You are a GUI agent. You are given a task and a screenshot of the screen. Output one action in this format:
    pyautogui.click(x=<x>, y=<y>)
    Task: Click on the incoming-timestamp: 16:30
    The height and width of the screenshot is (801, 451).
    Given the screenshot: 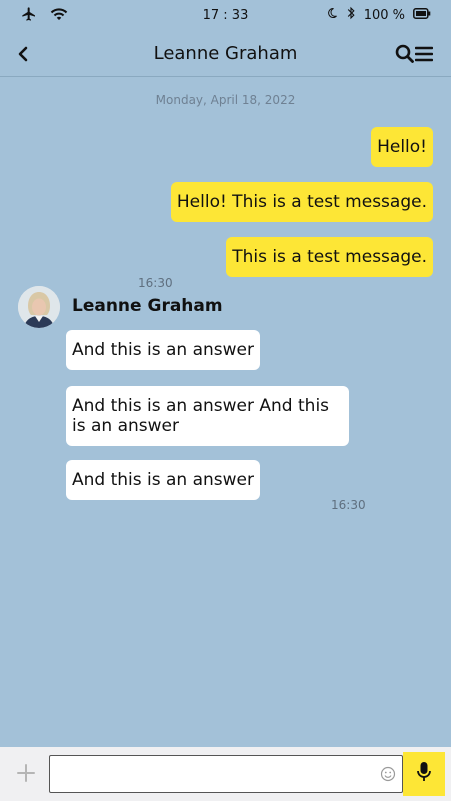 What is the action you would take?
    pyautogui.click(x=348, y=505)
    